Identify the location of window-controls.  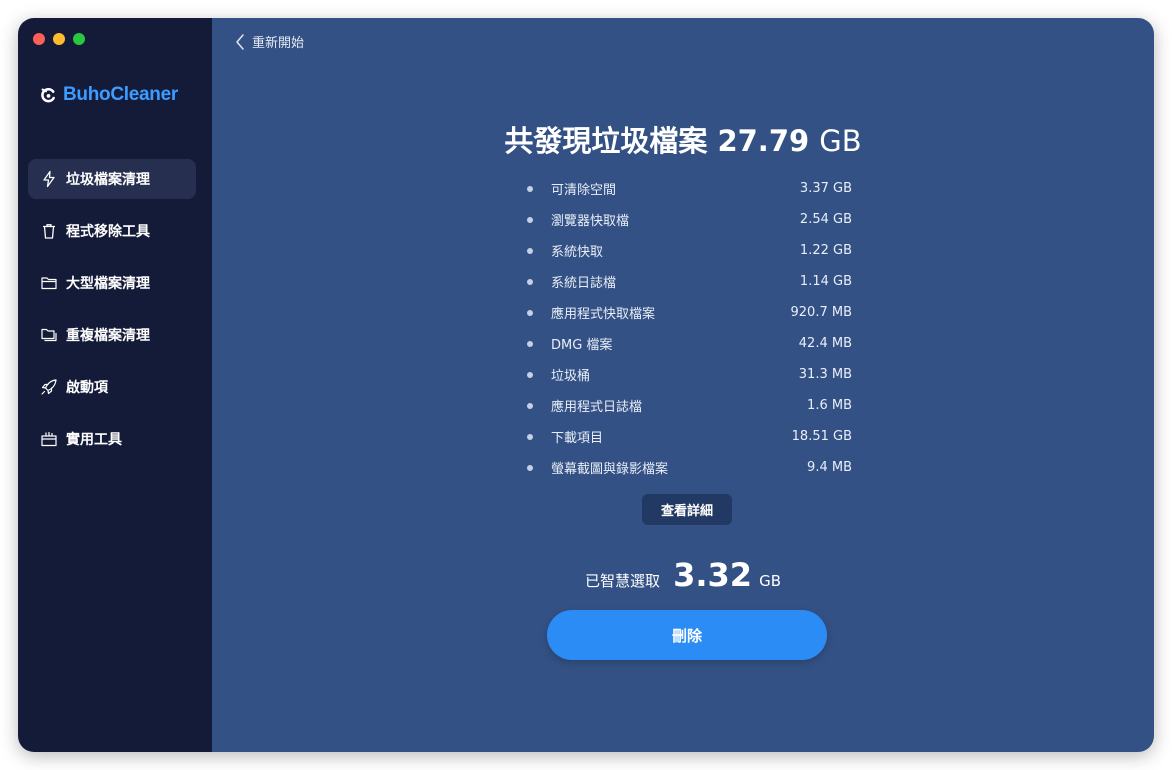
(59, 39).